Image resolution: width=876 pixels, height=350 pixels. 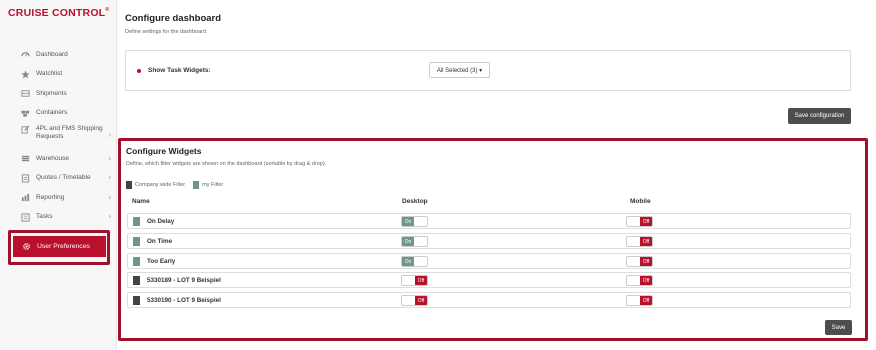 What do you see at coordinates (50, 197) in the screenshot?
I see `sidebar-item-label: Reporting` at bounding box center [50, 197].